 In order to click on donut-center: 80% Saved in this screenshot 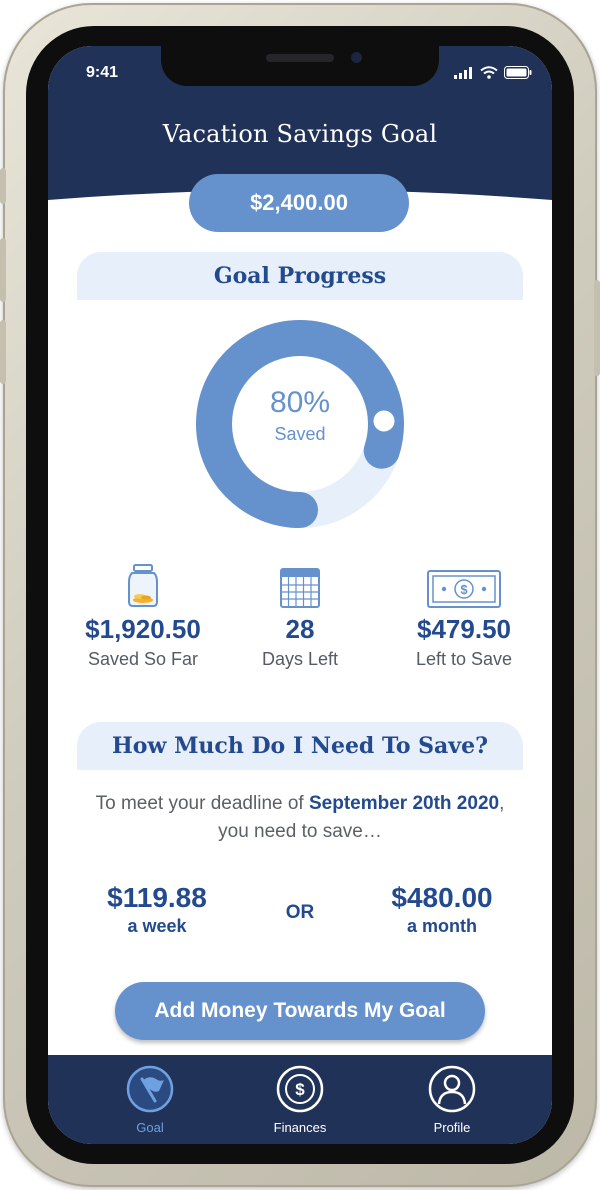, I will do `click(300, 415)`.